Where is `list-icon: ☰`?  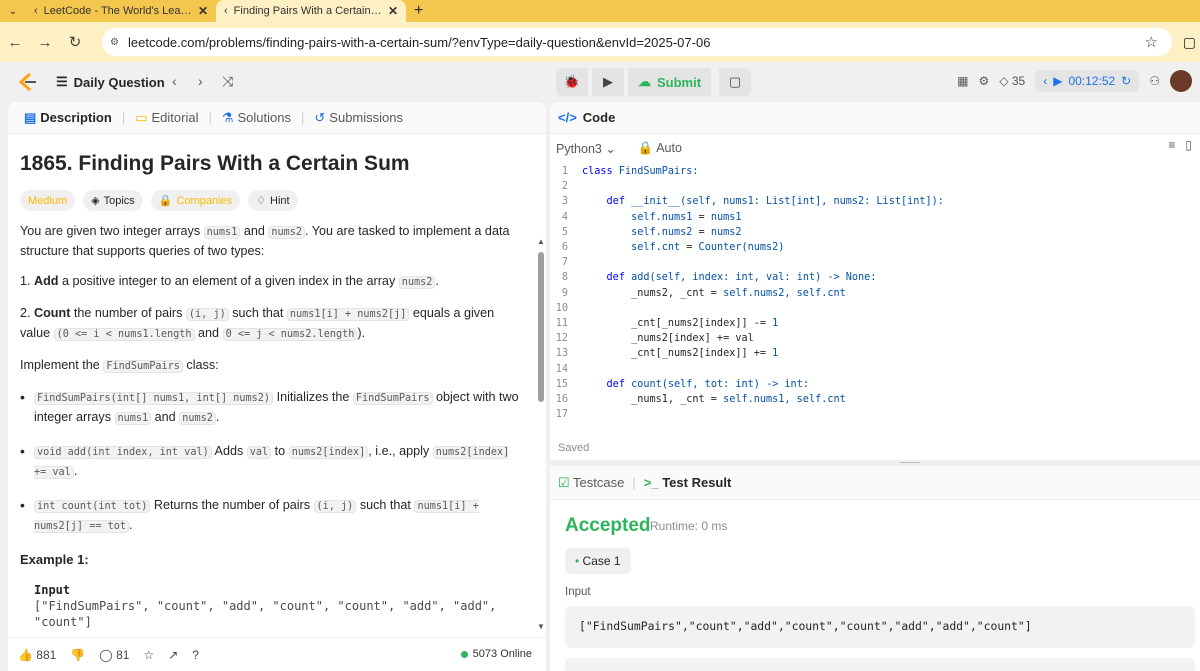 list-icon: ☰ is located at coordinates (62, 81).